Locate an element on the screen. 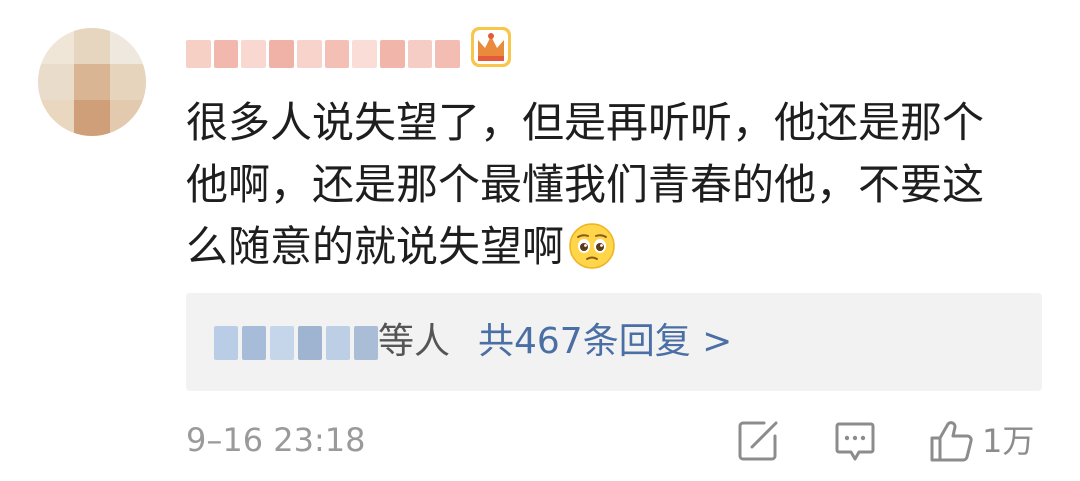  comment-line: 他啊，还是那个最懂我们青春的他，不要这 is located at coordinates (585, 184).